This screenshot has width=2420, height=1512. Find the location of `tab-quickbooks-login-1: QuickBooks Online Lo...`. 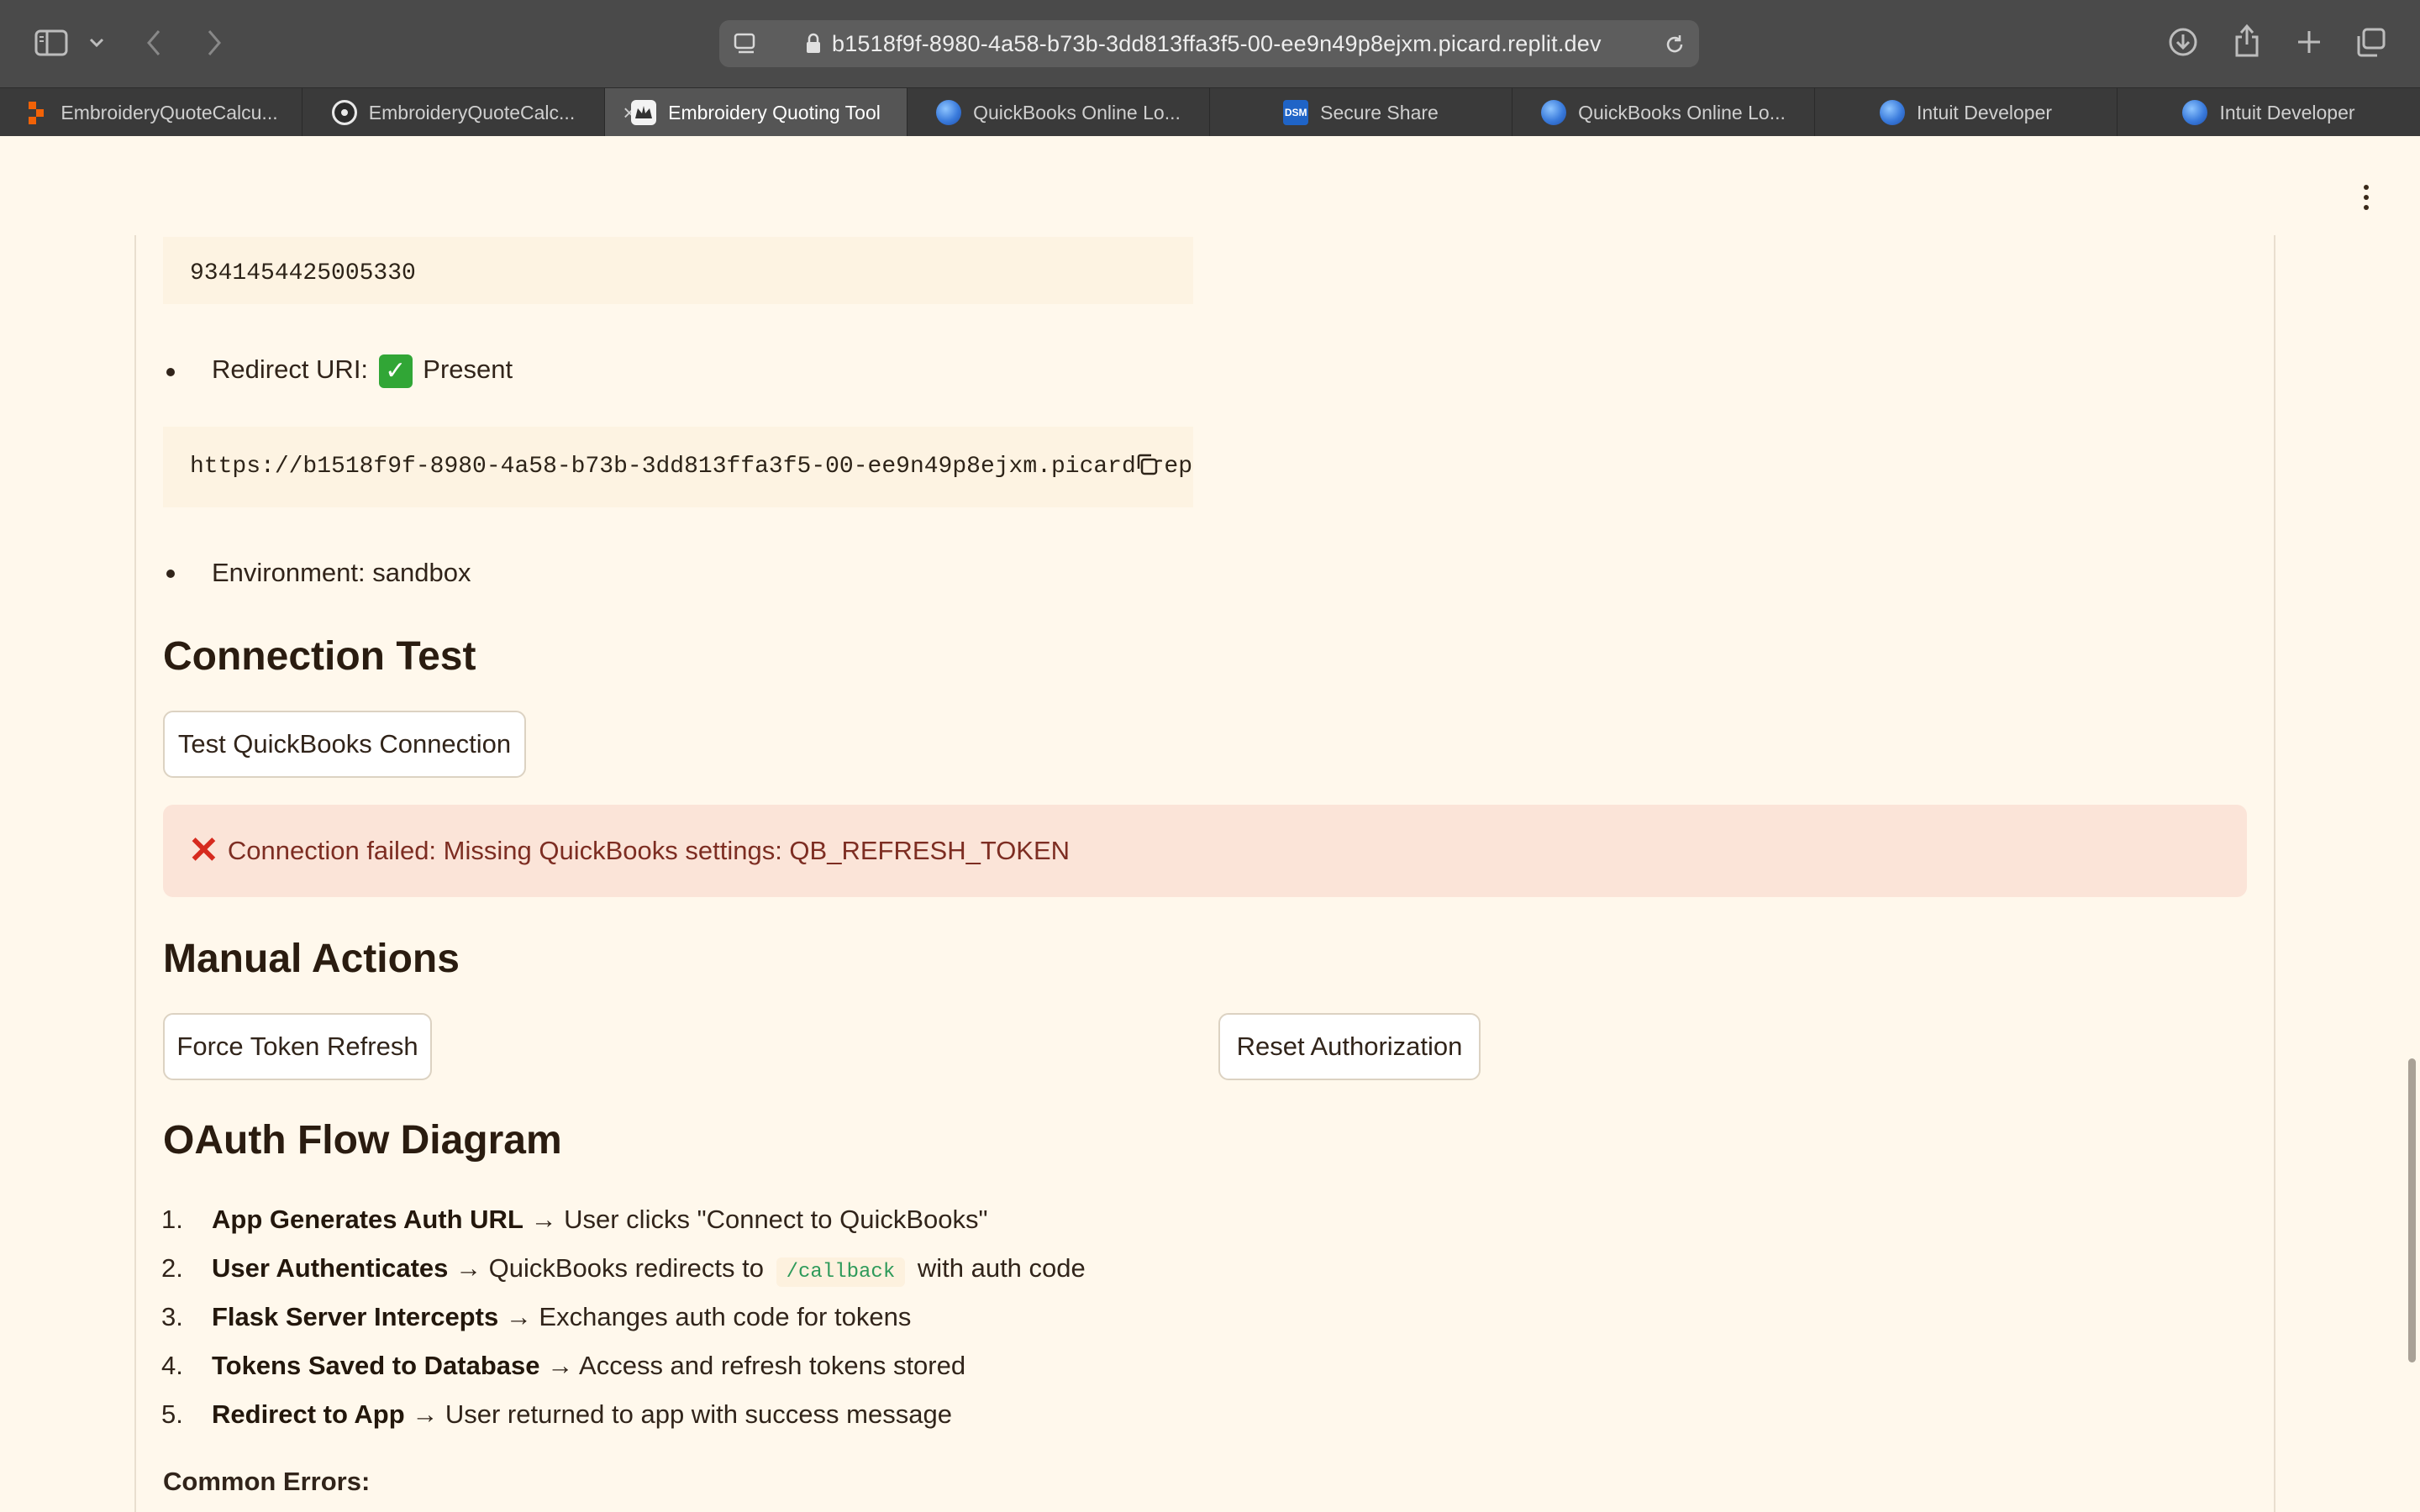

tab-quickbooks-login-1: QuickBooks Online Lo... is located at coordinates (1059, 112).